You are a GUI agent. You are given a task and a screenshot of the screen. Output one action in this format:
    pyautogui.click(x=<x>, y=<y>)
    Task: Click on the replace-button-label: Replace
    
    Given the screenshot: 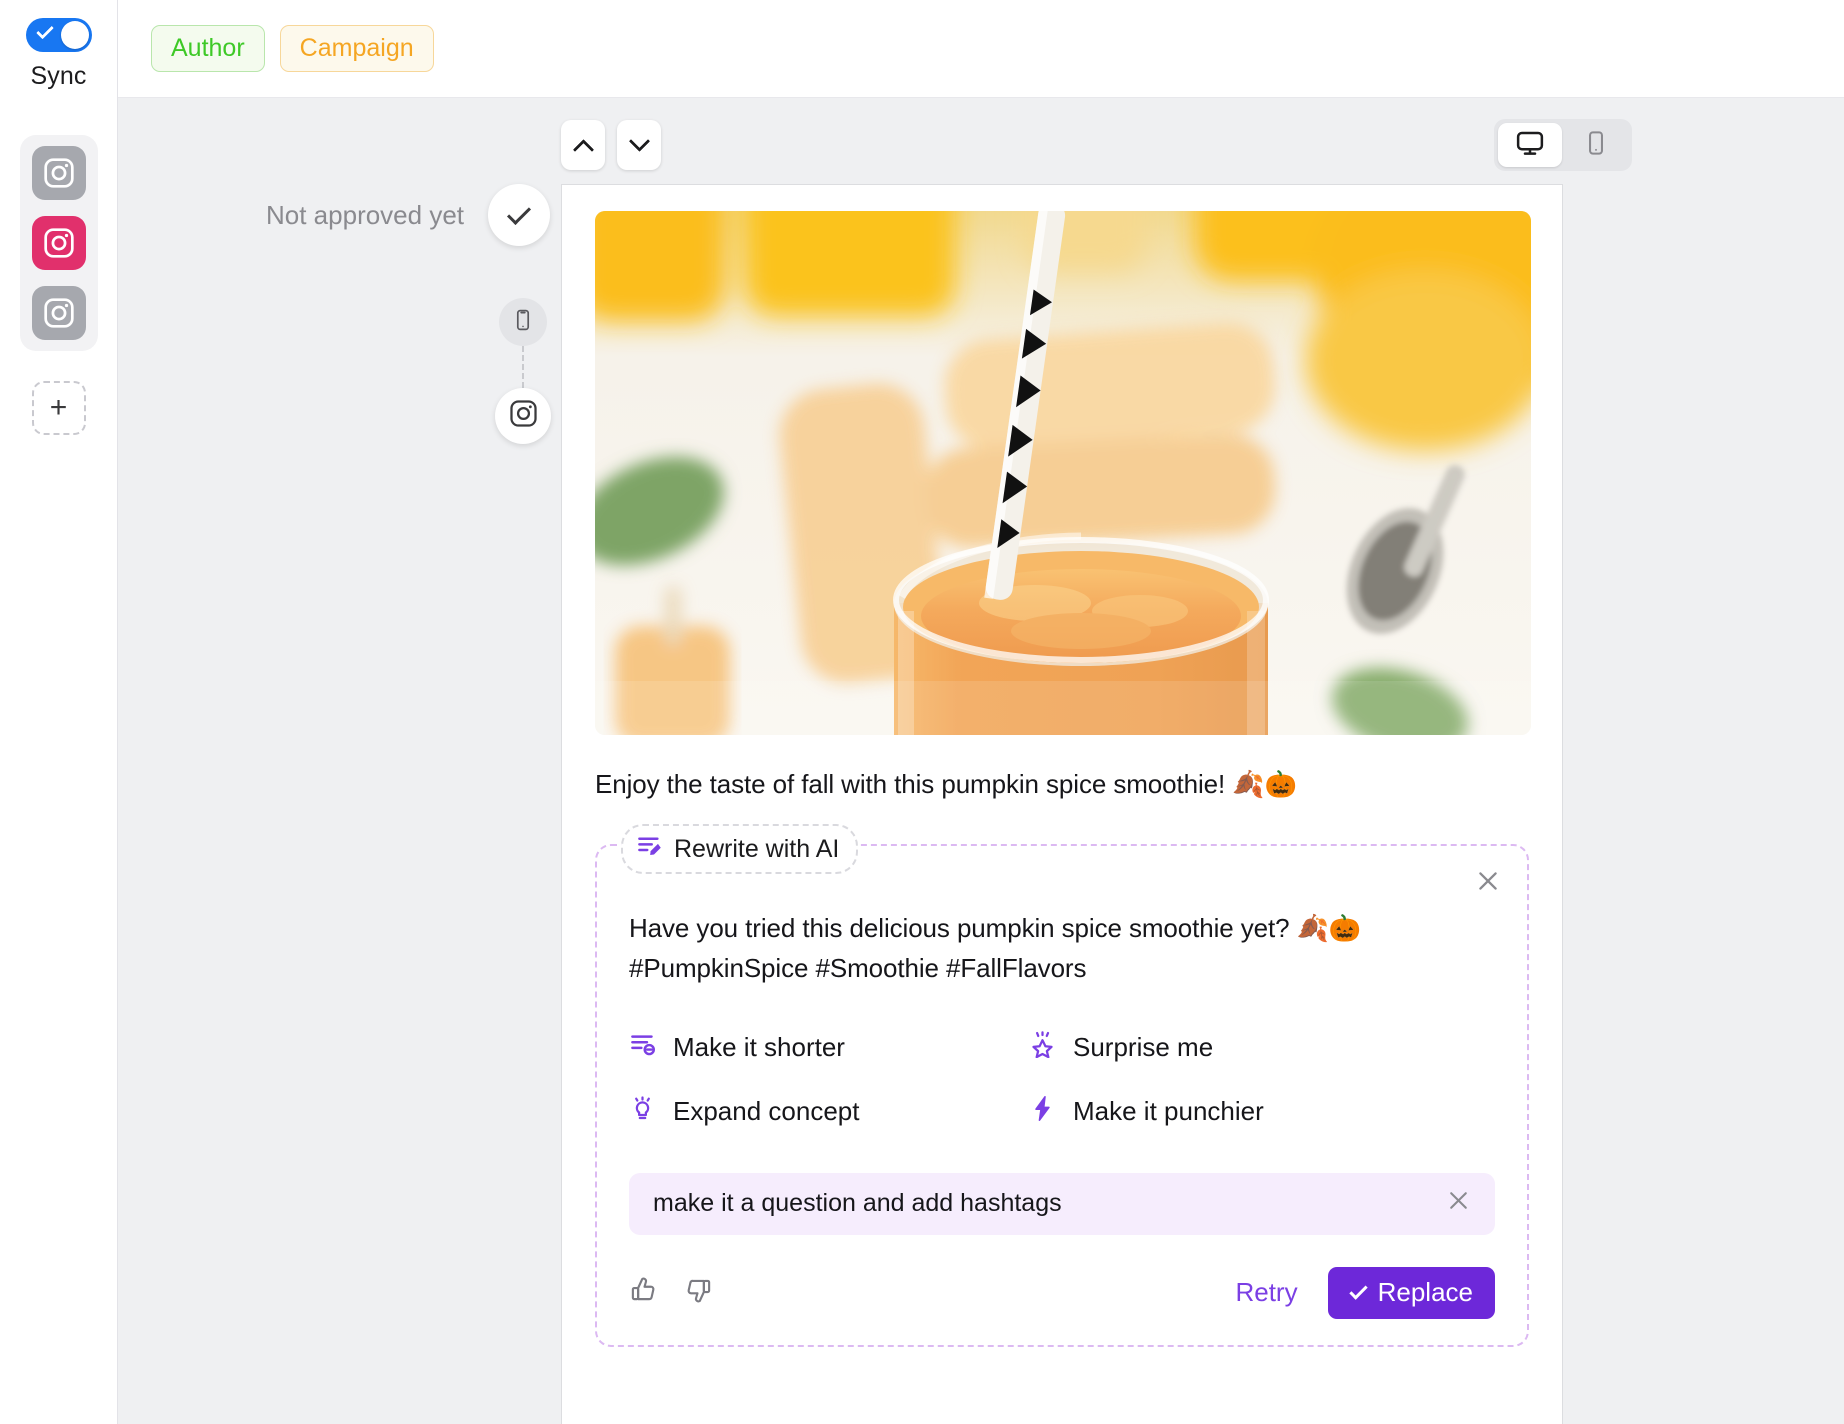 What is the action you would take?
    pyautogui.click(x=1425, y=1292)
    